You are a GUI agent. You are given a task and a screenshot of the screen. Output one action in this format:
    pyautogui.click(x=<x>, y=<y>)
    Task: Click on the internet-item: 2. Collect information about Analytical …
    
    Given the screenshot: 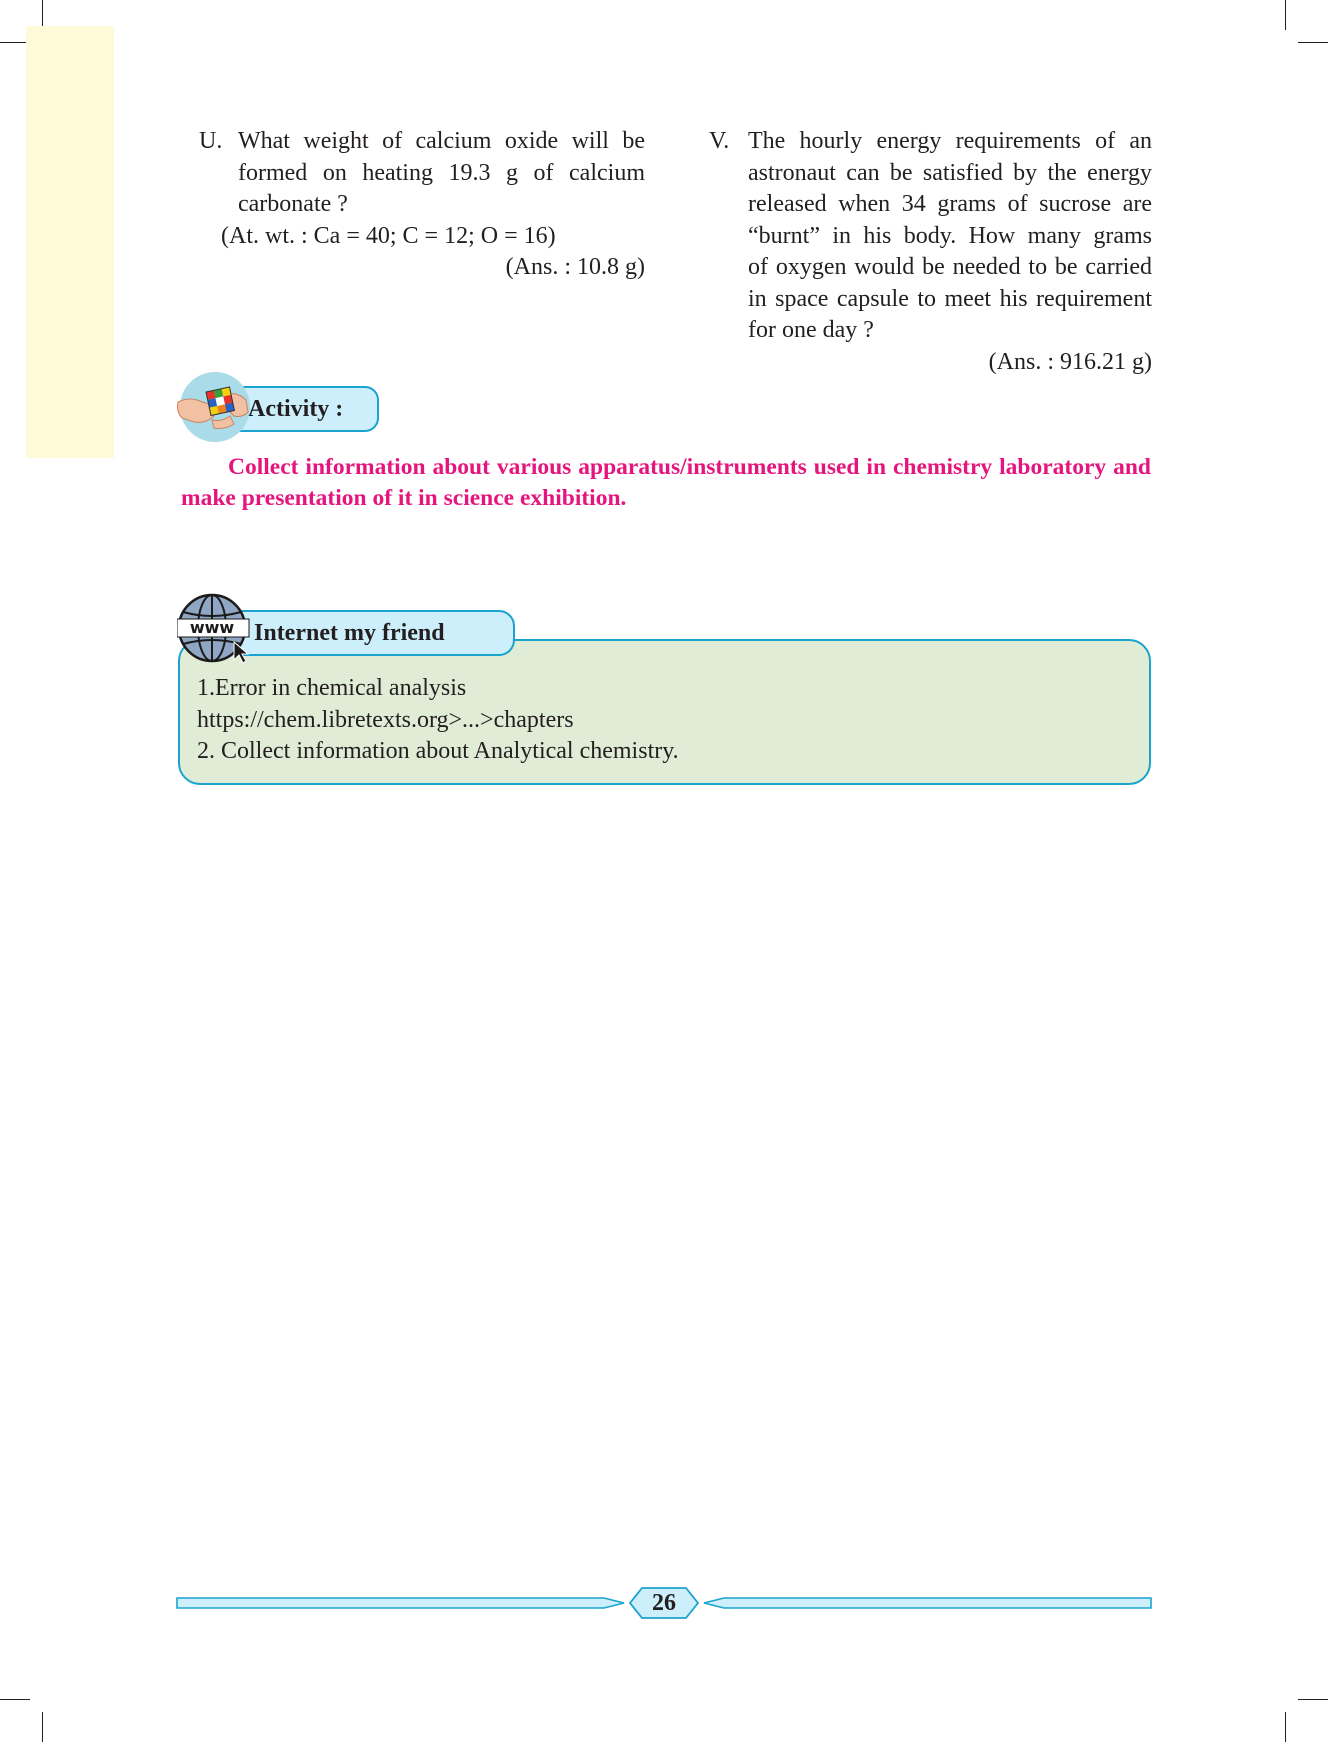 What is the action you would take?
    pyautogui.click(x=438, y=751)
    